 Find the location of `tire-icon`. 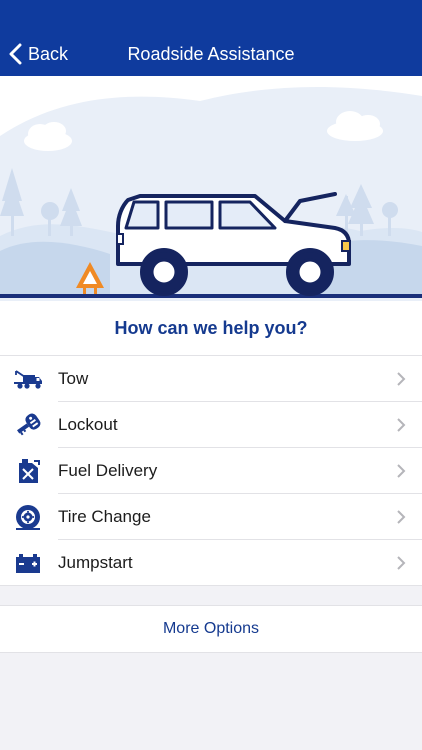

tire-icon is located at coordinates (28, 517).